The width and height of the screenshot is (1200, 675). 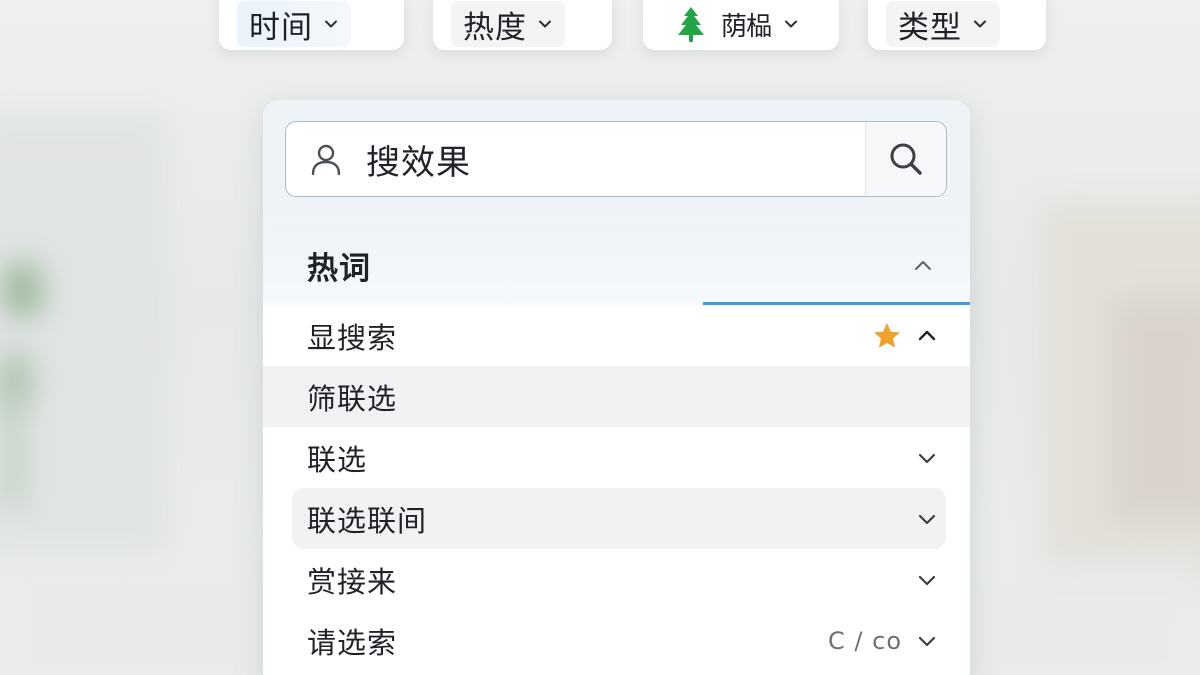 I want to click on list-item: 筛联选, so click(x=616, y=396).